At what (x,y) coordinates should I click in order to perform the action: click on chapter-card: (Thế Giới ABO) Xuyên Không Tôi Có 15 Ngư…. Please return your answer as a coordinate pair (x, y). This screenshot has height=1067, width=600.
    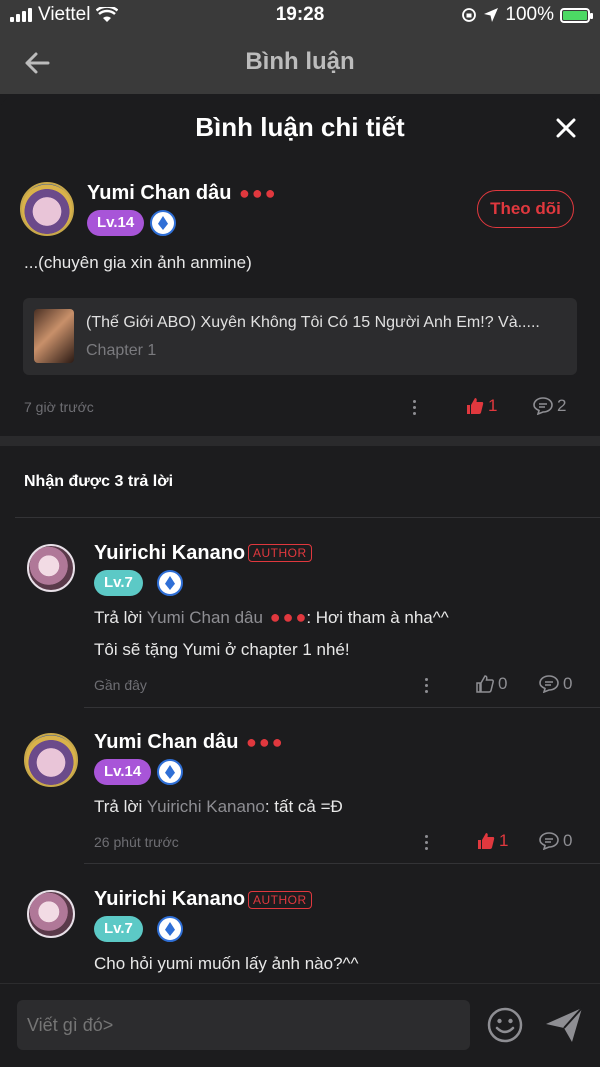
    Looking at the image, I should click on (300, 336).